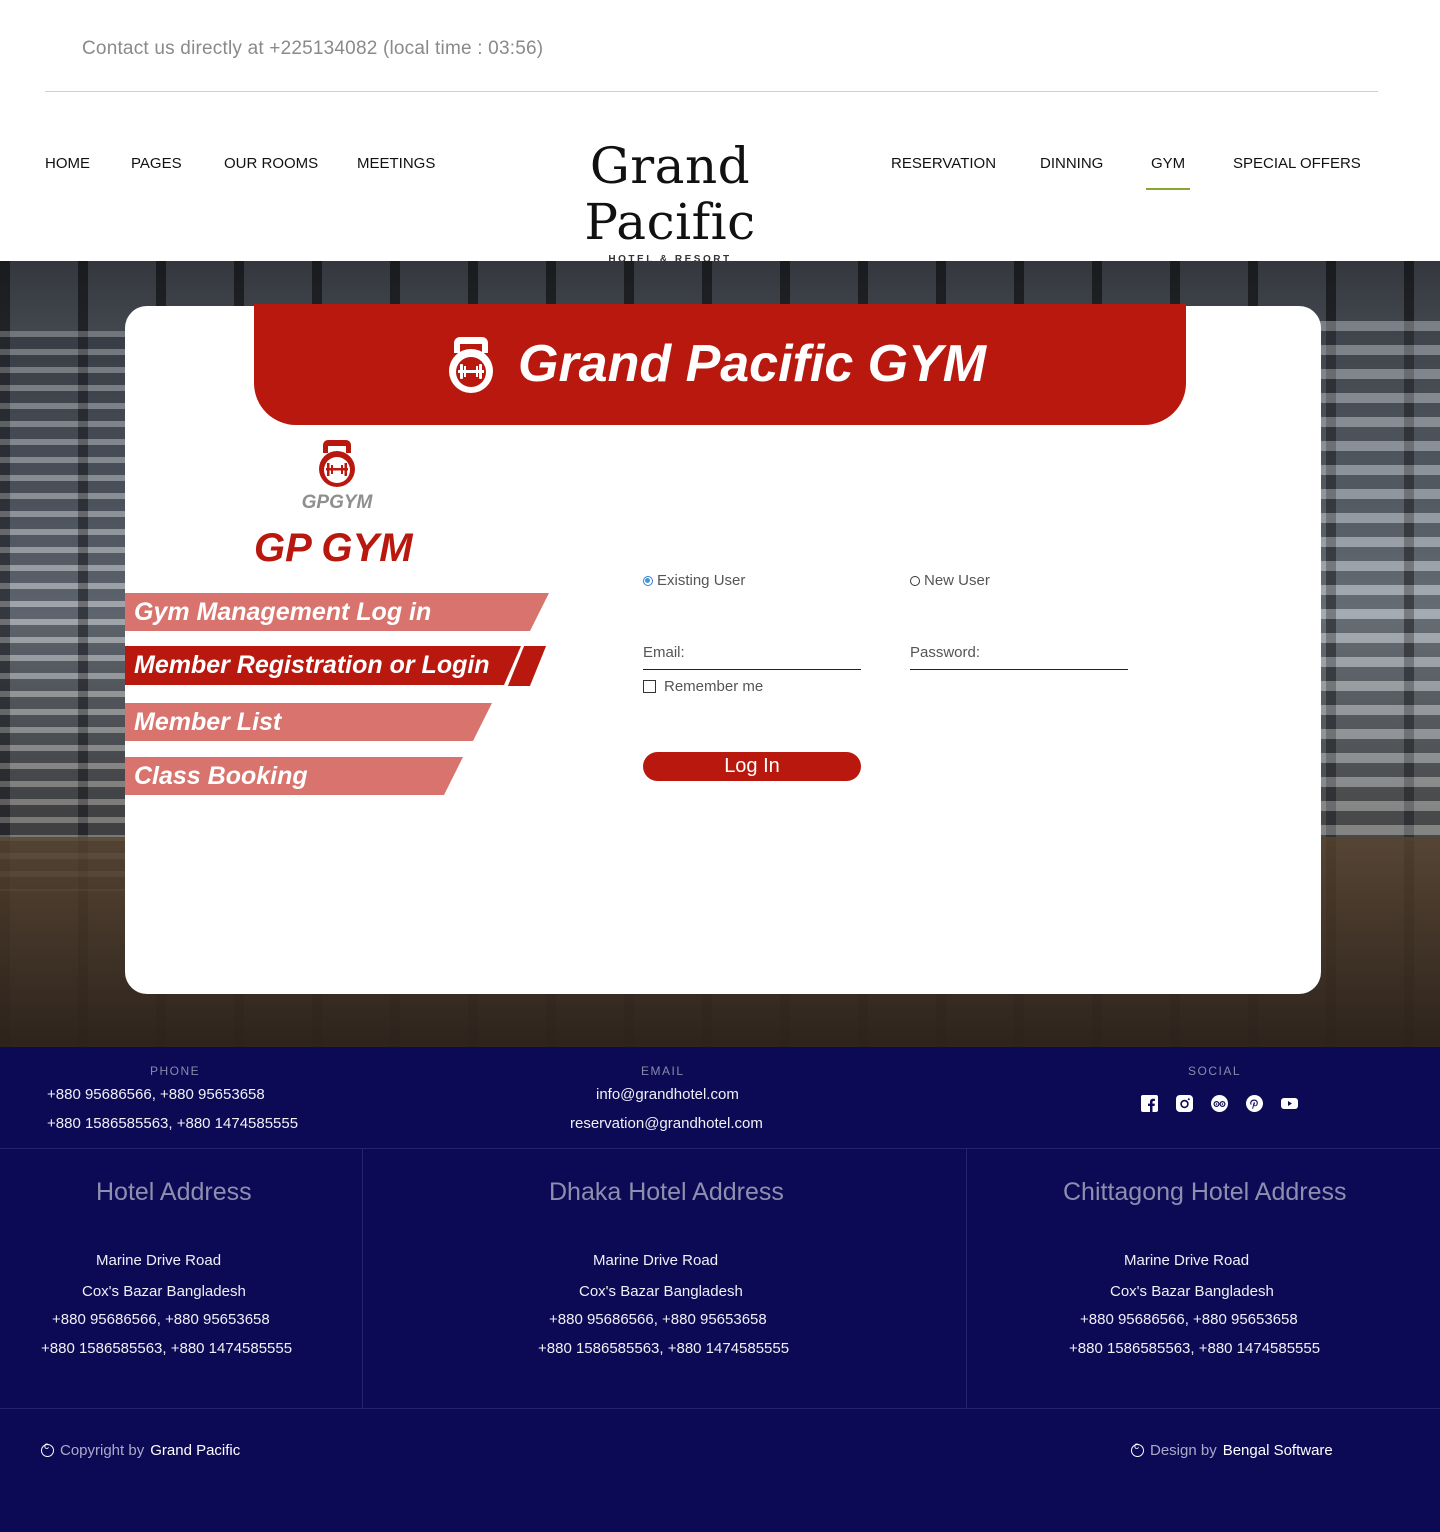 Image resolution: width=1440 pixels, height=1532 pixels. What do you see at coordinates (102, 1450) in the screenshot?
I see `copyright-prefix: Copyright by` at bounding box center [102, 1450].